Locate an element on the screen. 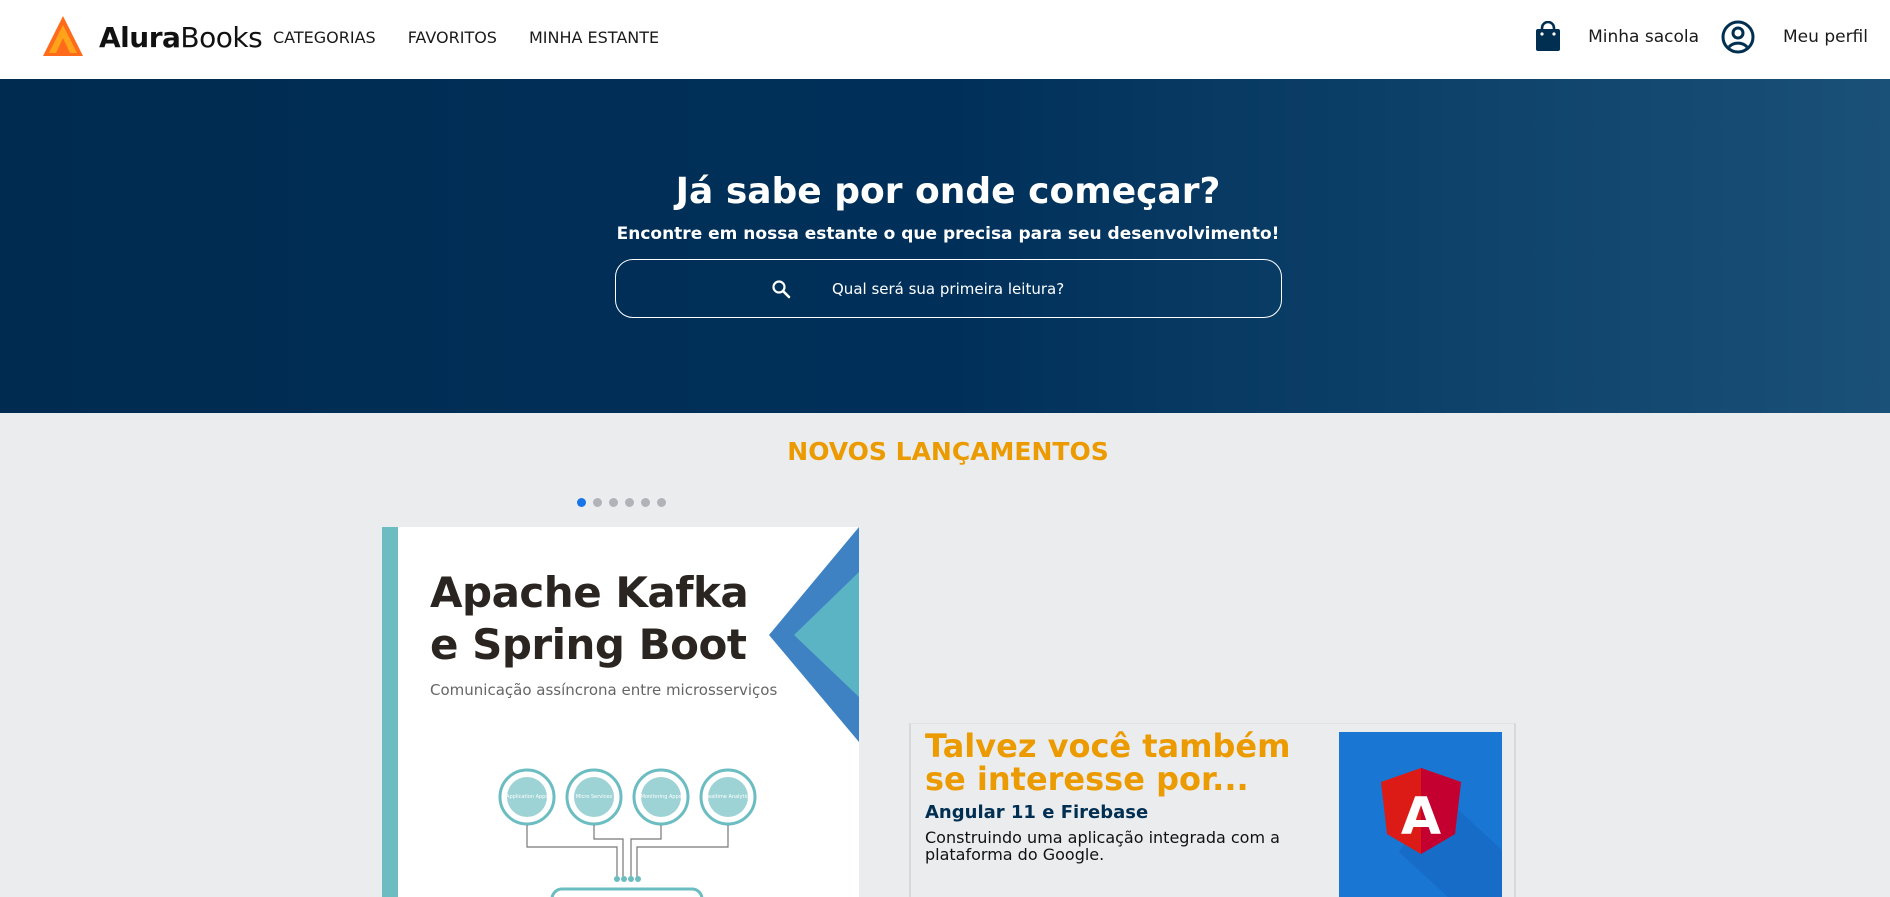 The image size is (1890, 897). svg-text: A is located at coordinates (1421, 817).